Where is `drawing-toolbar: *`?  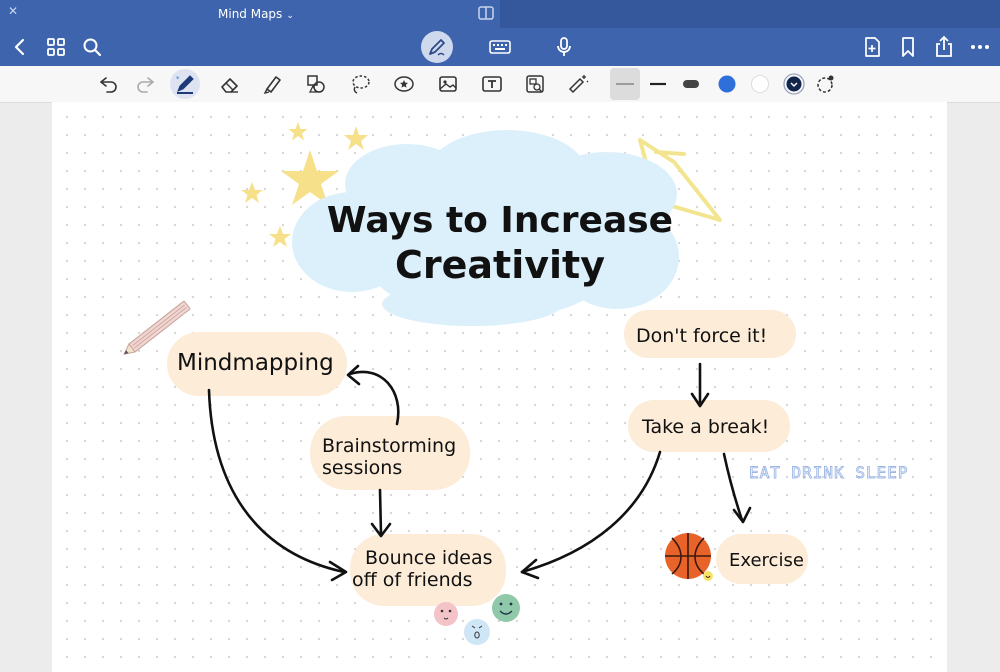
drawing-toolbar: * is located at coordinates (500, 84).